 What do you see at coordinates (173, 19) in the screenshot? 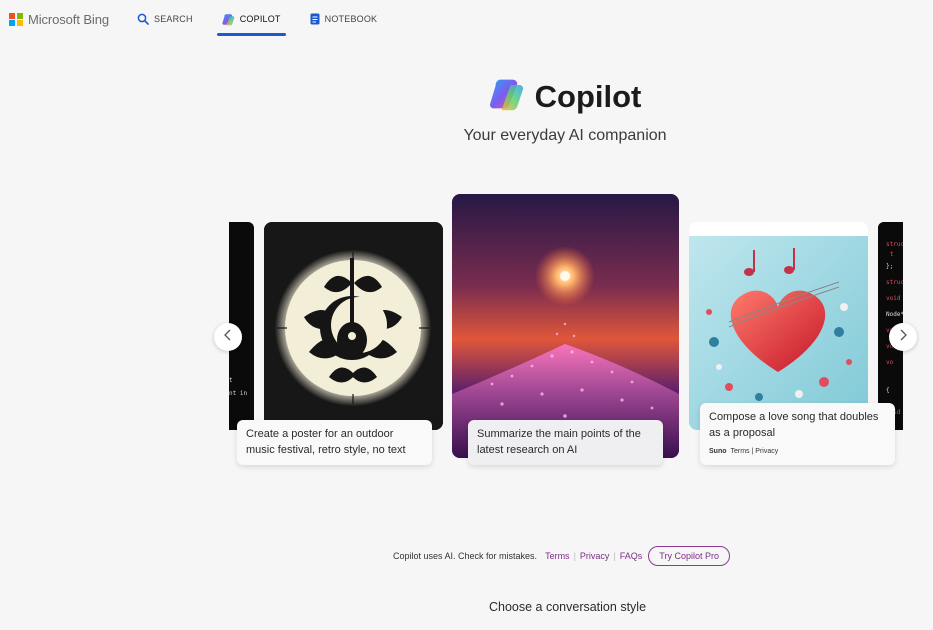
I see `tab-search-label: SEARCH` at bounding box center [173, 19].